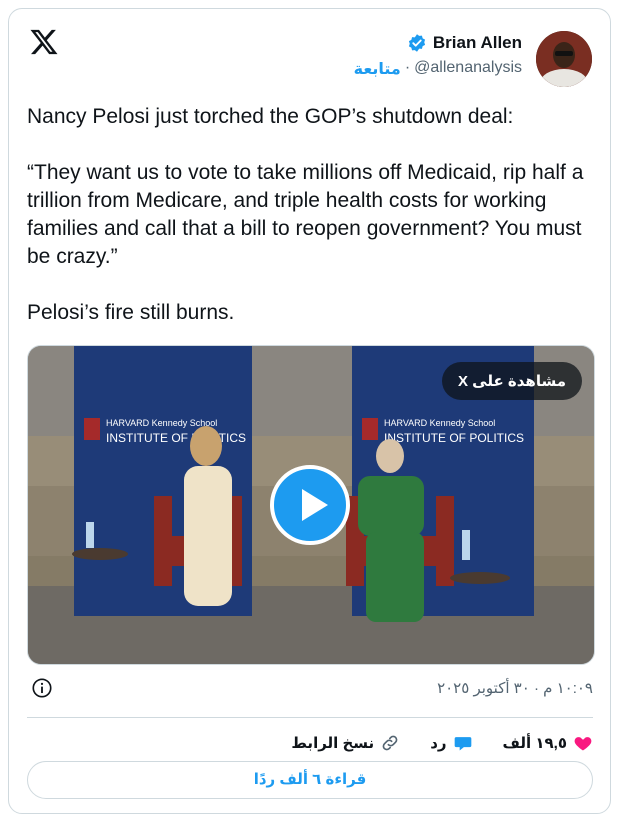  I want to click on author-block: Brian Allen متابعة · @allenanalysis, so click(427, 57).